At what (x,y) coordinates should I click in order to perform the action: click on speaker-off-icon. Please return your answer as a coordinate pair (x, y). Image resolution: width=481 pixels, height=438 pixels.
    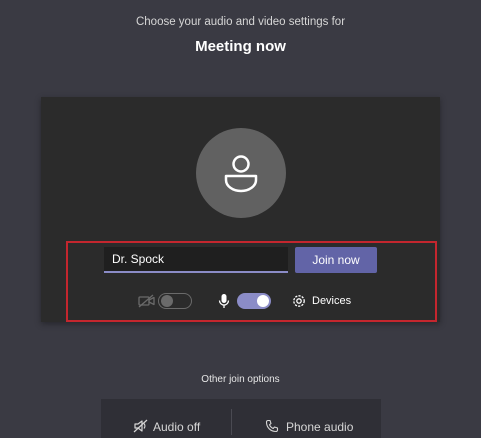
    Looking at the image, I should click on (141, 426).